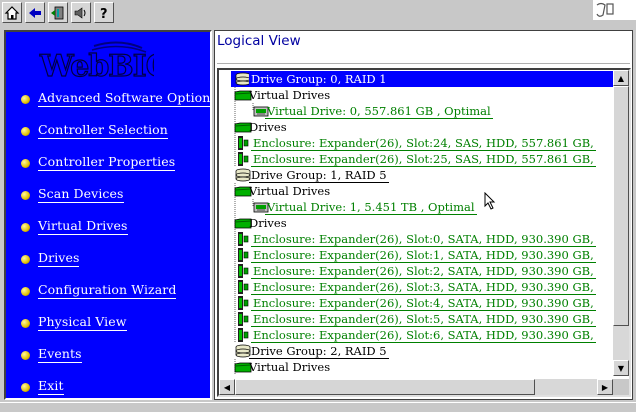  Describe the element at coordinates (60, 354) in the screenshot. I see `nav-item-label: Events` at that location.